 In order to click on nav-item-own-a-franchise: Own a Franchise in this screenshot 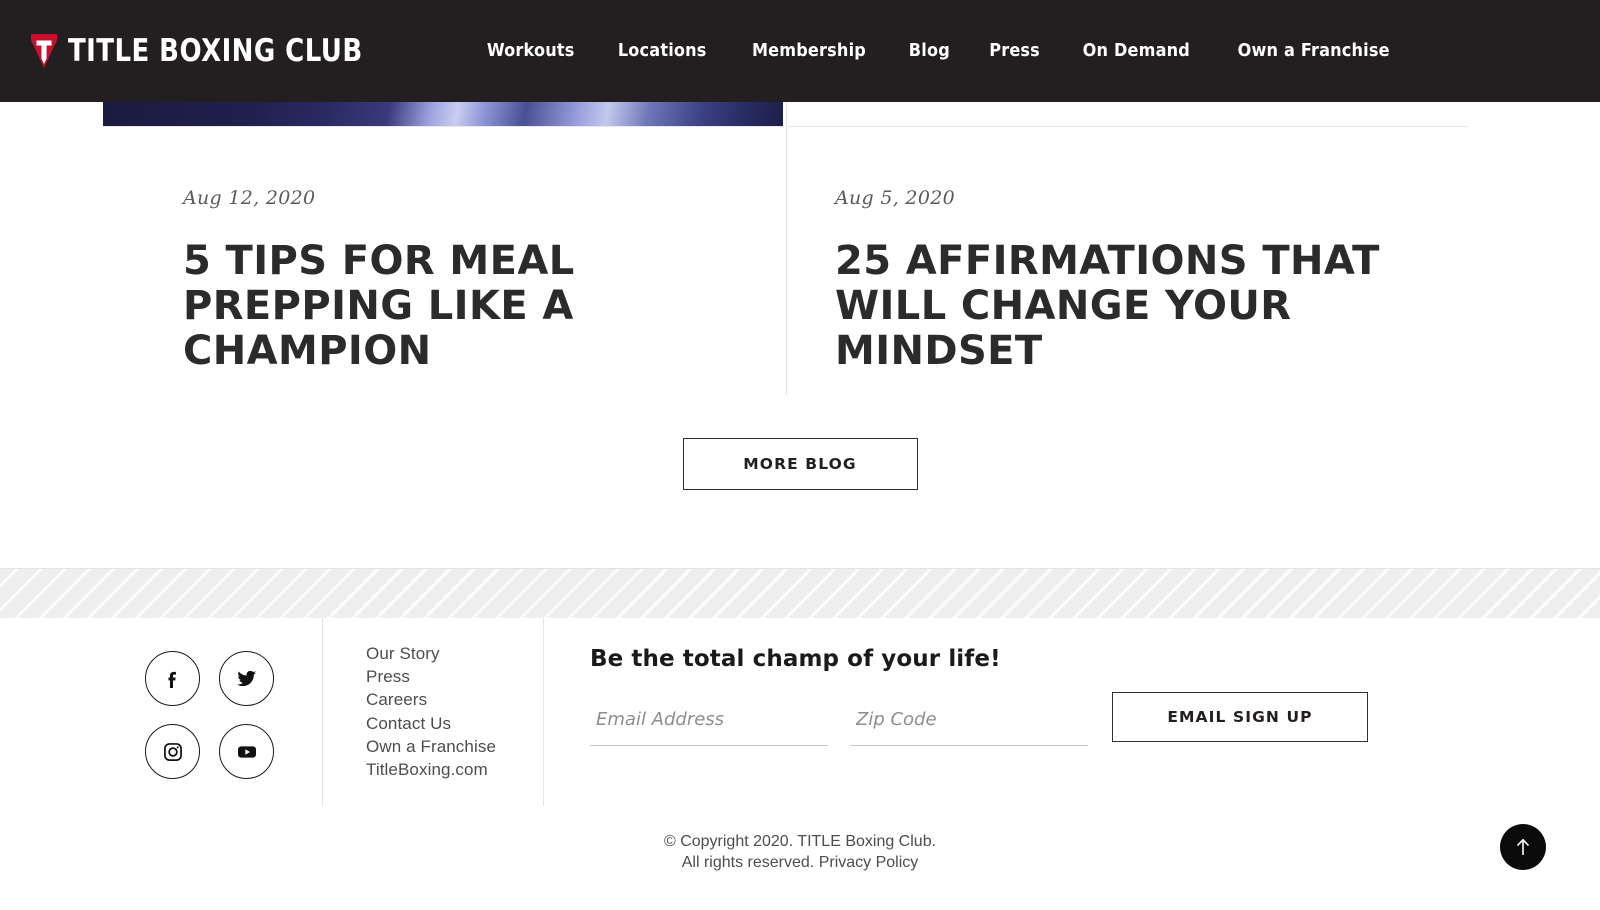, I will do `click(1313, 51)`.